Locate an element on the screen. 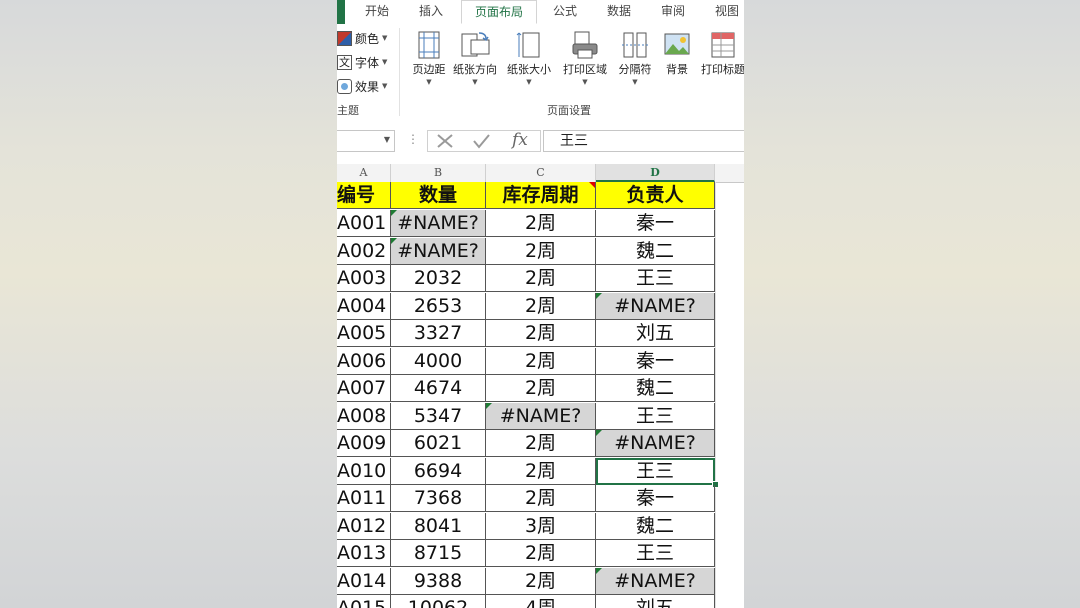 This screenshot has width=1080, height=608. margins-label: 页边距 is located at coordinates (429, 69).